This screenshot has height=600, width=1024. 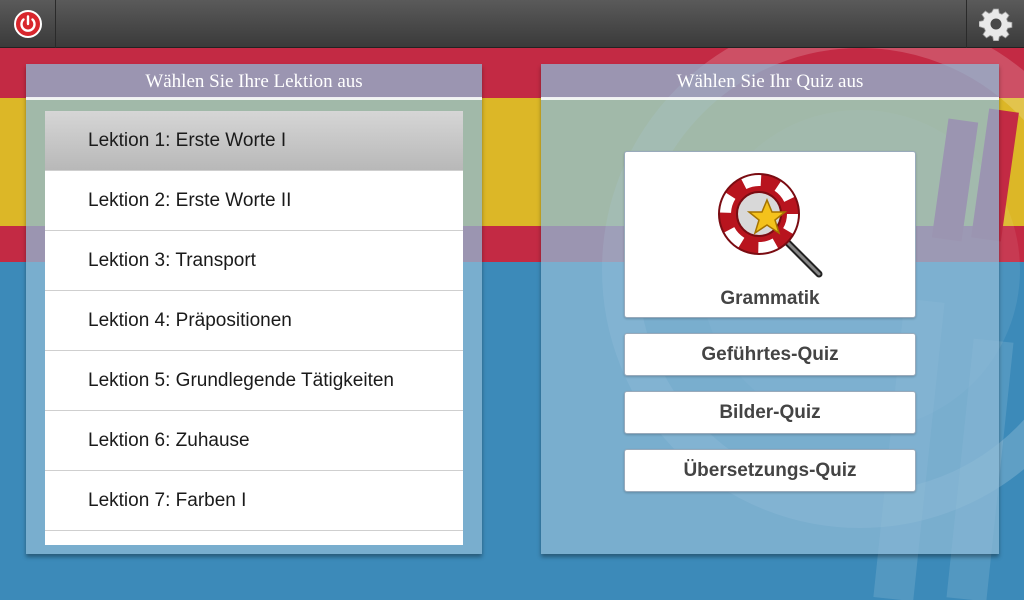 What do you see at coordinates (770, 82) in the screenshot?
I see `quiz-panel-title: Wählen Sie Ihr Quiz aus` at bounding box center [770, 82].